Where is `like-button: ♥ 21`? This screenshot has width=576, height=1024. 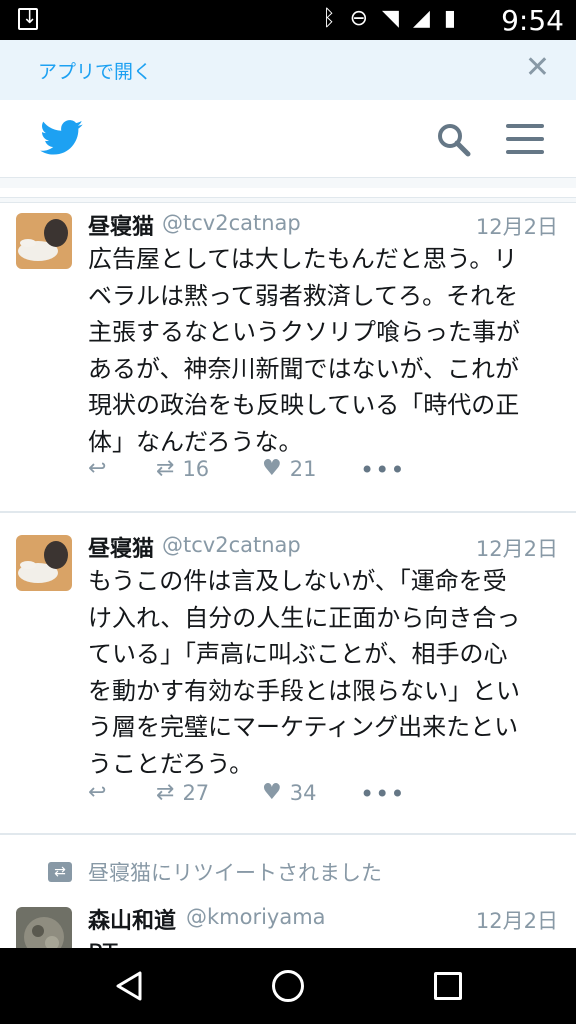
like-button: ♥ 21 is located at coordinates (289, 468).